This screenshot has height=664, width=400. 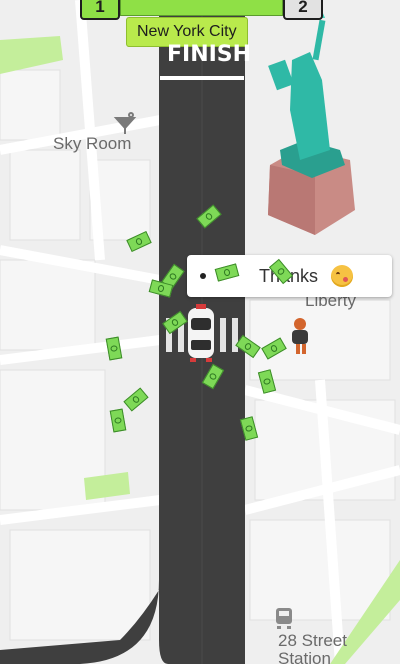 I want to click on poi-label-sky-room: Sky Room, so click(x=92, y=143).